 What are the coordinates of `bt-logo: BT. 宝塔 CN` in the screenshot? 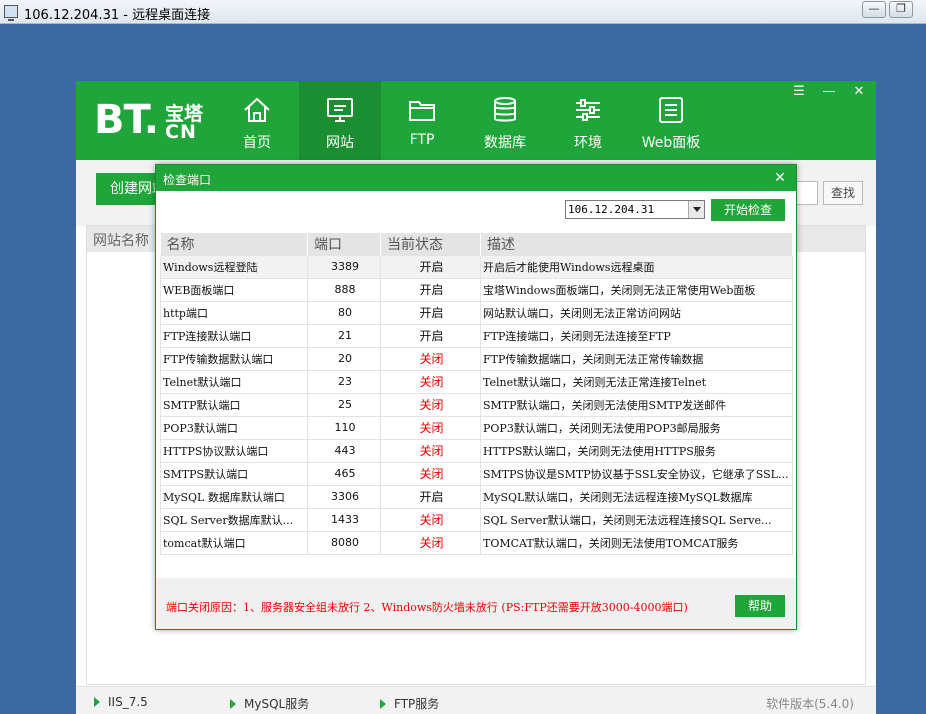 It's located at (149, 120).